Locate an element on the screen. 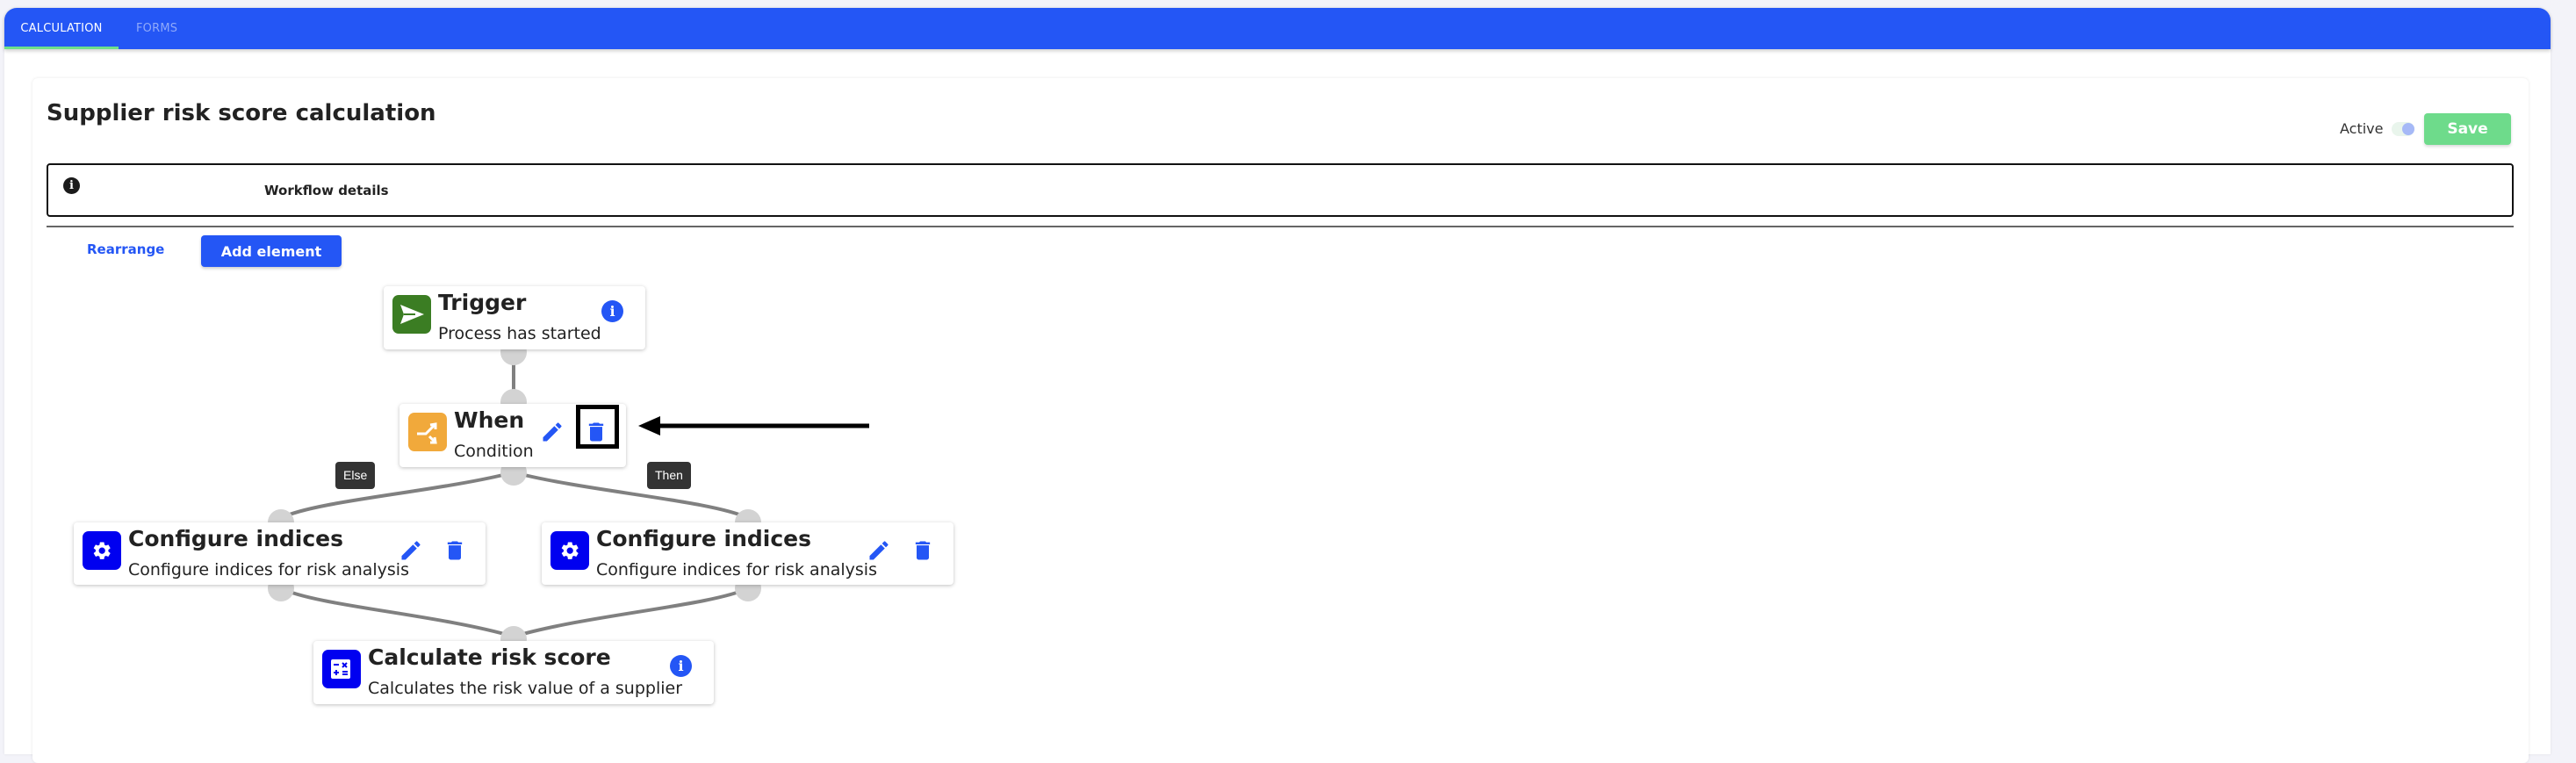 The height and width of the screenshot is (763, 2576). send-icon is located at coordinates (411, 315).